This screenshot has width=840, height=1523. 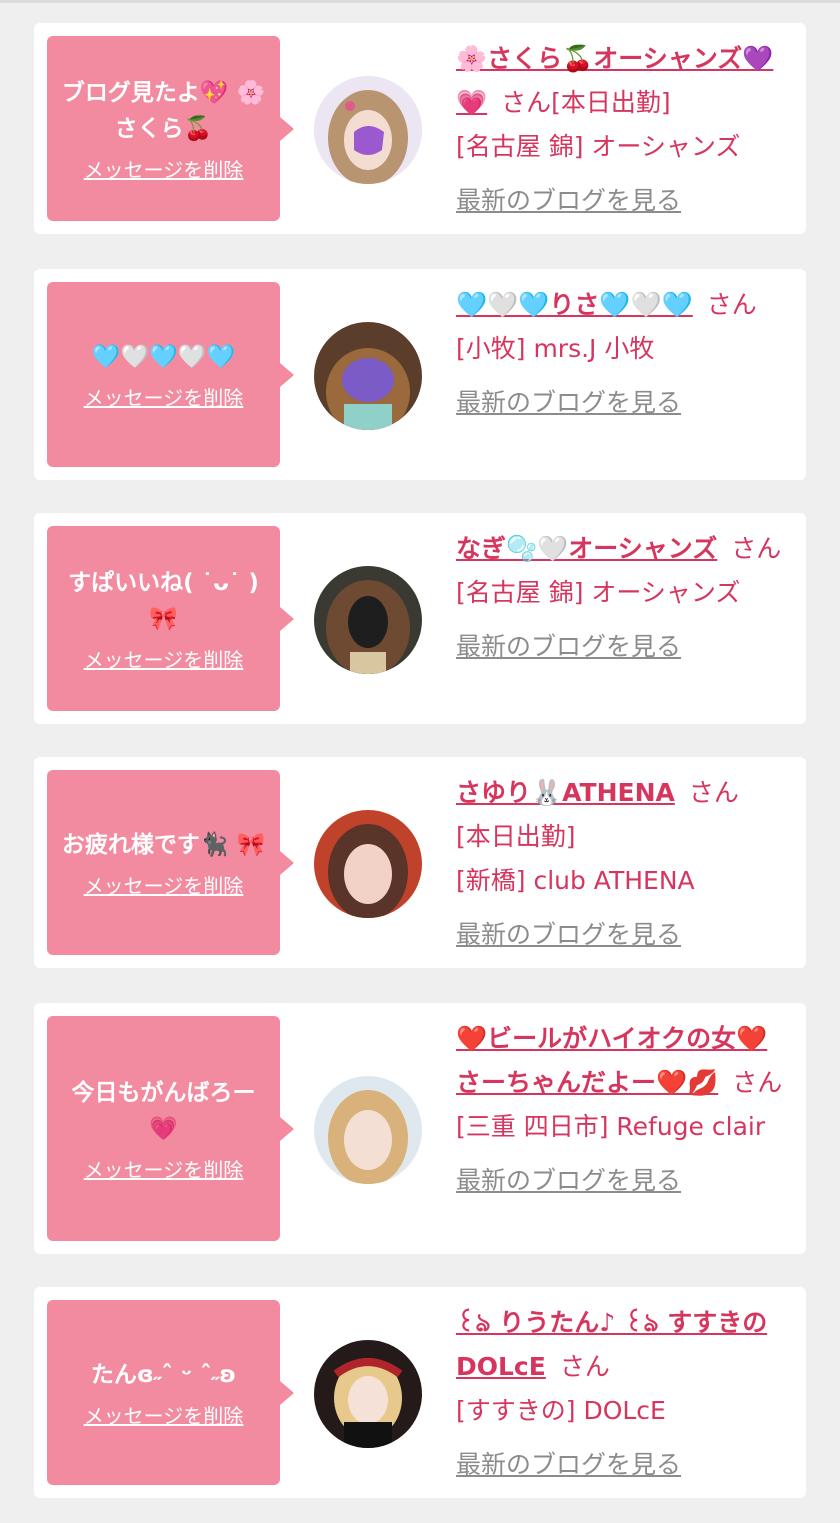 What do you see at coordinates (170, 374) in the screenshot?
I see `message-bubble: 🩵🤍🩵🤍🩵 メッセージを削除` at bounding box center [170, 374].